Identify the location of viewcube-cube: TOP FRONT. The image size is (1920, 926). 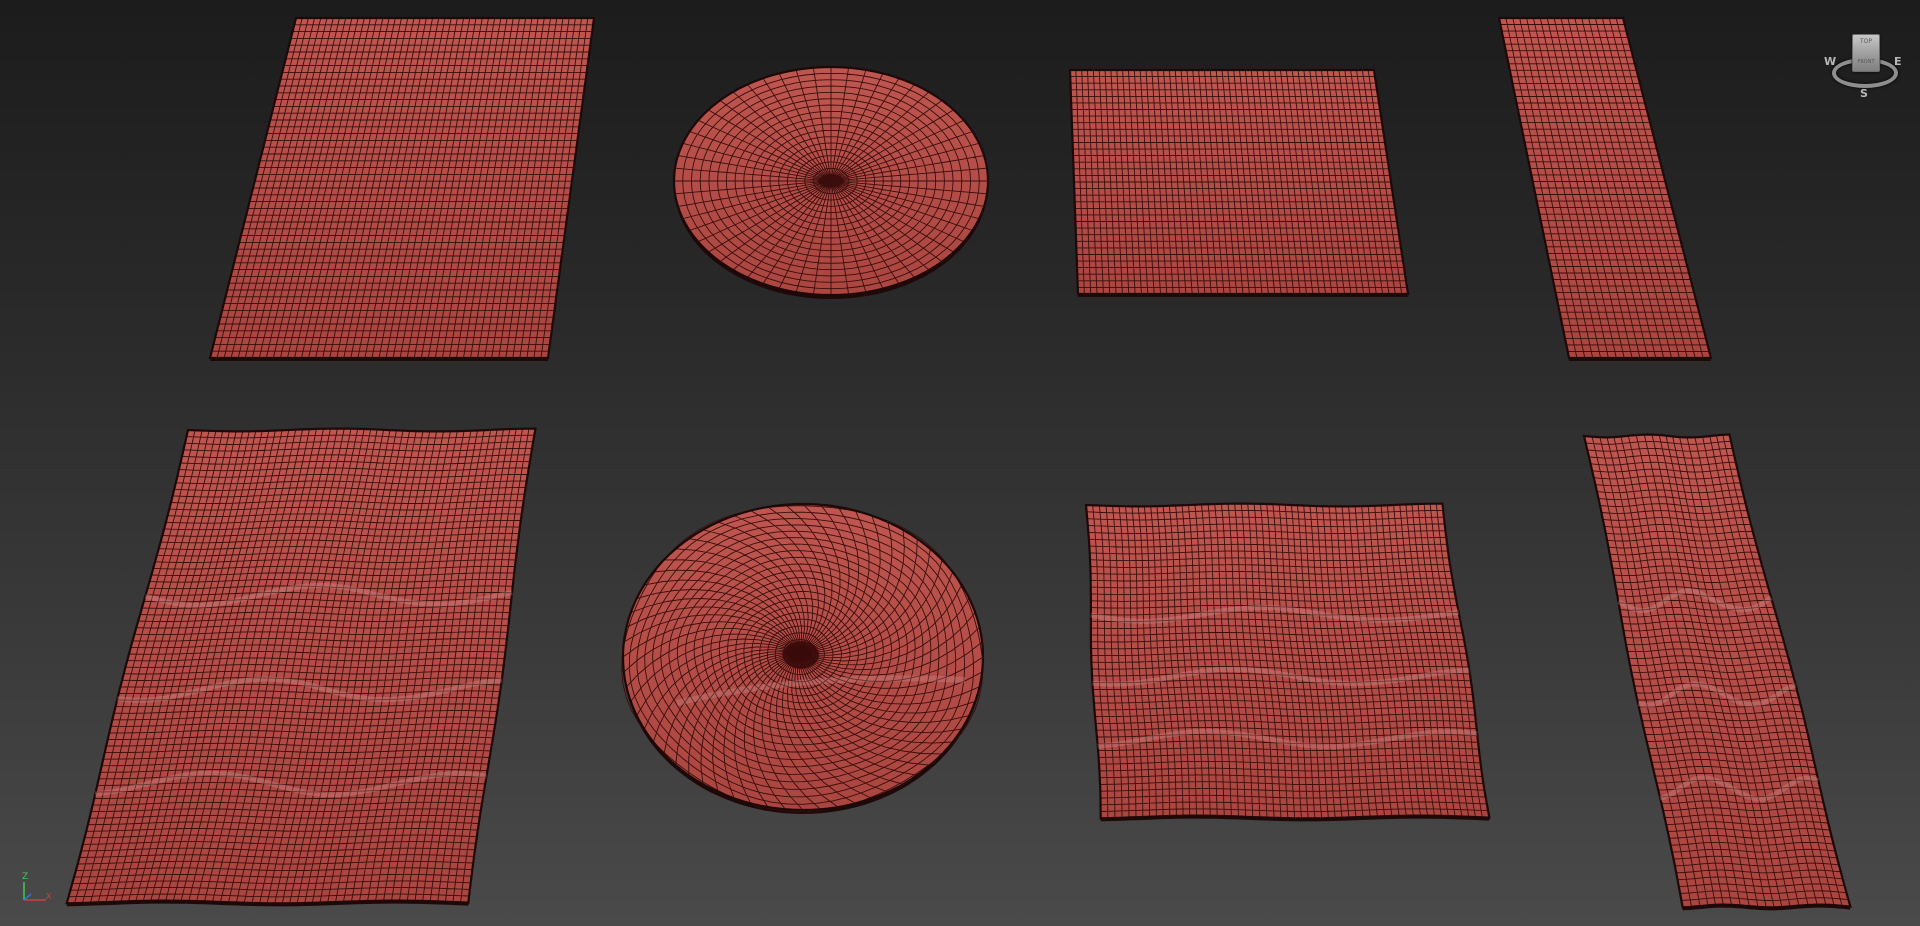
(1866, 53).